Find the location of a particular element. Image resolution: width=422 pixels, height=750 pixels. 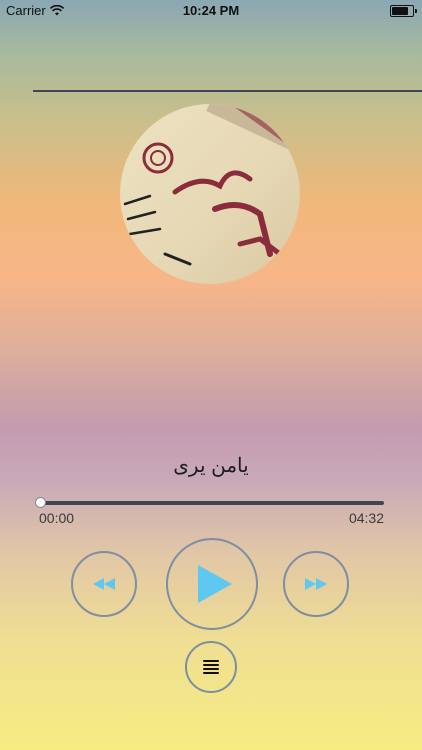

playlist-menu-button is located at coordinates (211, 667).